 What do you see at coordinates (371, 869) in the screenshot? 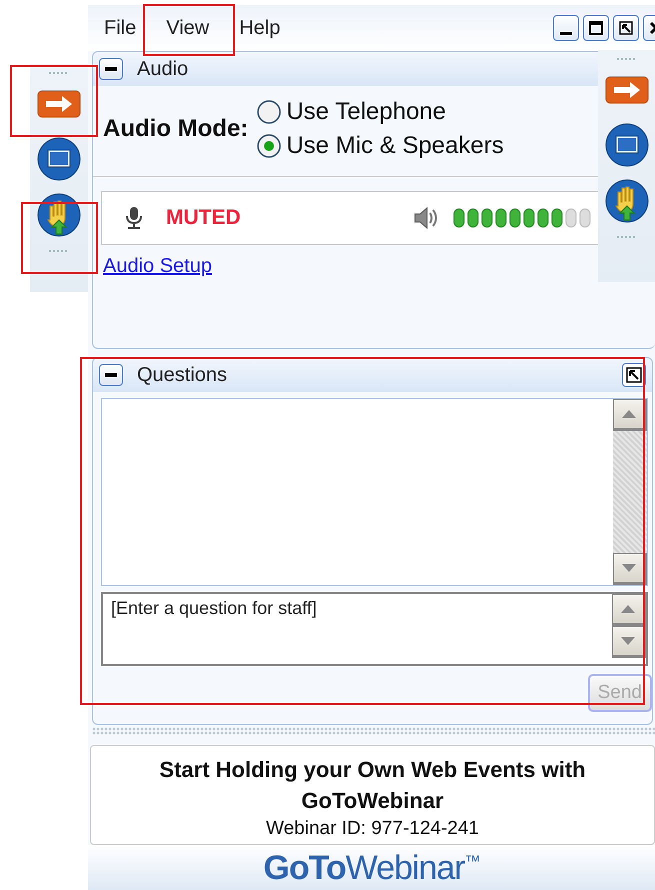
I see `product-logo: GoToWebinar$^{™}$` at bounding box center [371, 869].